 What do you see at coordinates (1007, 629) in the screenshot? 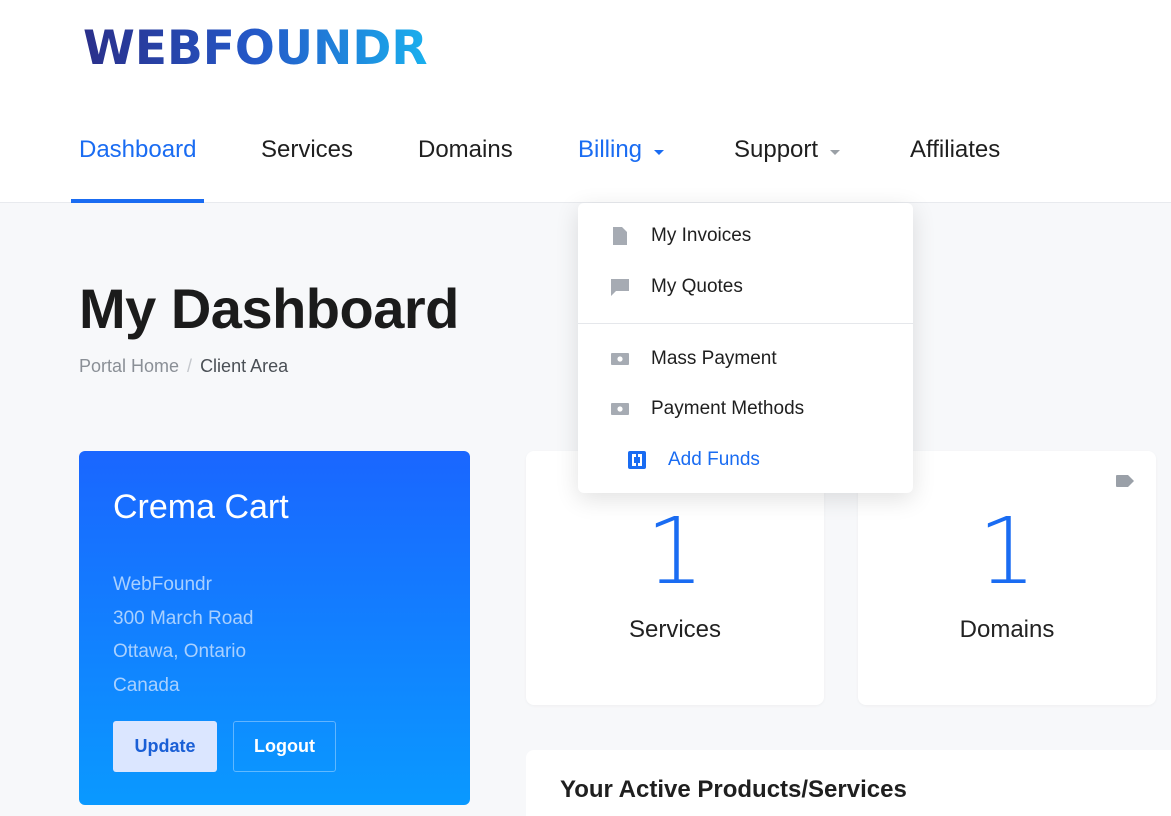
I see `domains-label: Domains` at bounding box center [1007, 629].